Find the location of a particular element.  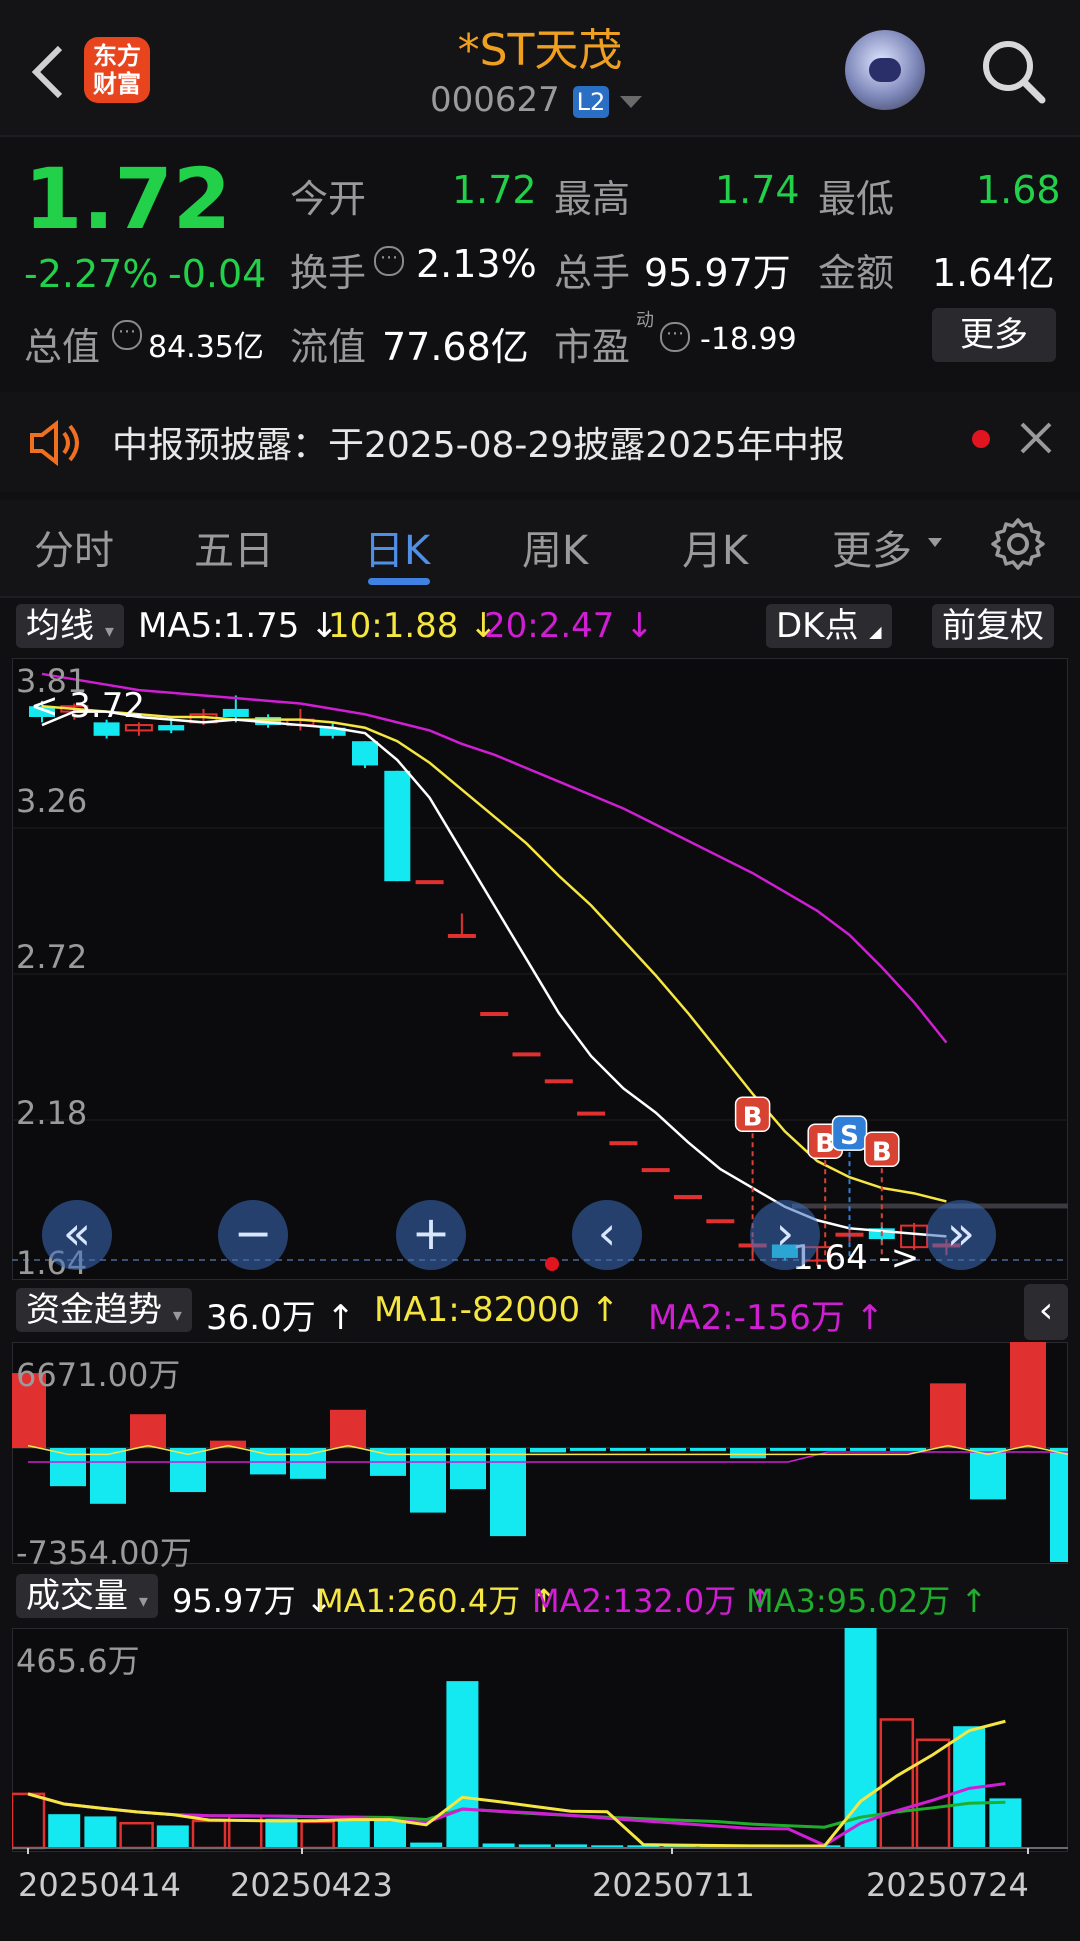

volume-ma1-readout: MA1:260.4万 ↑ is located at coordinates (437, 1601).